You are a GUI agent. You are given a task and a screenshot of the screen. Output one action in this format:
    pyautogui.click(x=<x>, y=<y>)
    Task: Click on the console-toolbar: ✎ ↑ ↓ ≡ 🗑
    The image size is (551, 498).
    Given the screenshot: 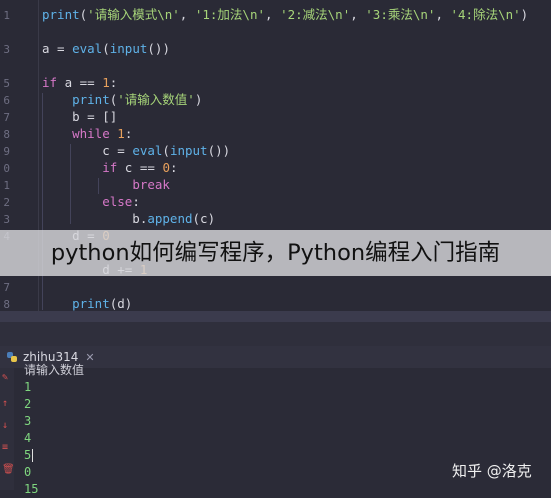 What is the action you would take?
    pyautogui.click(x=7, y=429)
    